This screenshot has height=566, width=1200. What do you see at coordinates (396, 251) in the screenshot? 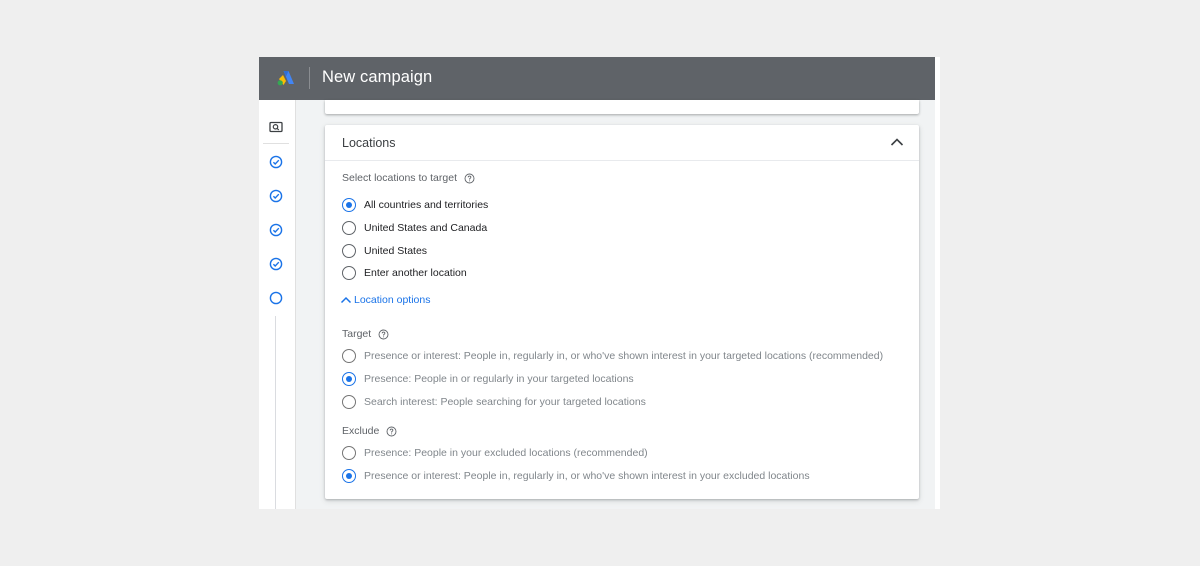
I see `location-option-label: United States` at bounding box center [396, 251].